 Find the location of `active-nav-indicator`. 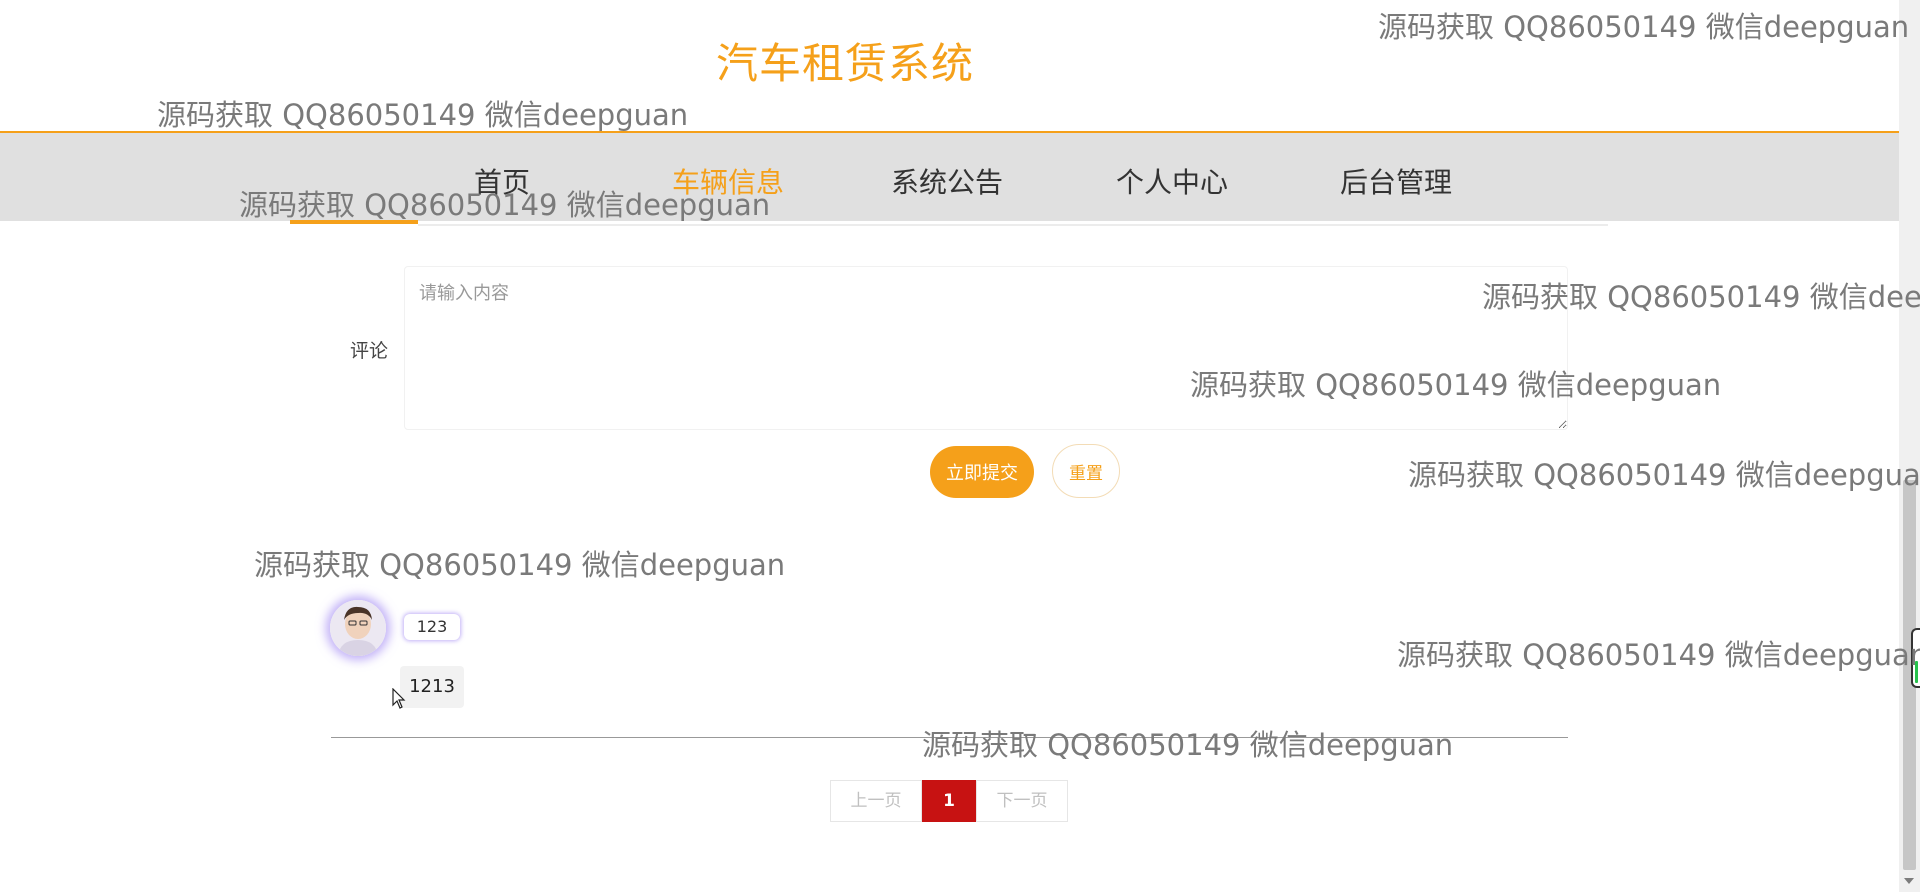

active-nav-indicator is located at coordinates (354, 222).